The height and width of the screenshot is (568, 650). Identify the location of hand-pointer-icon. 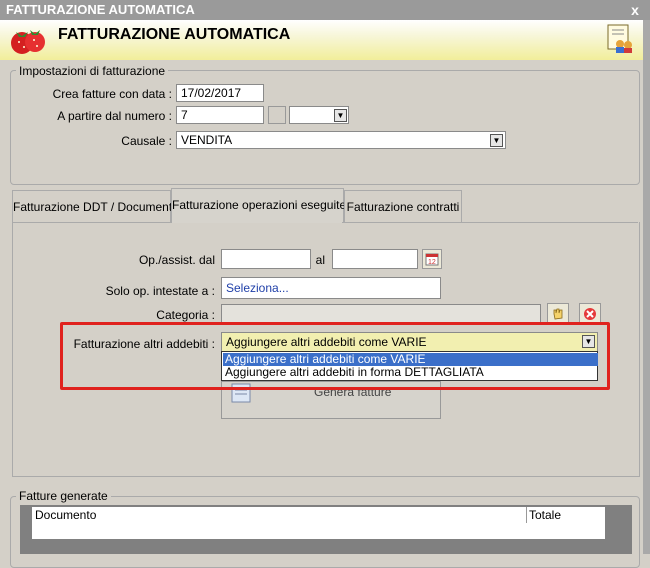
(558, 314).